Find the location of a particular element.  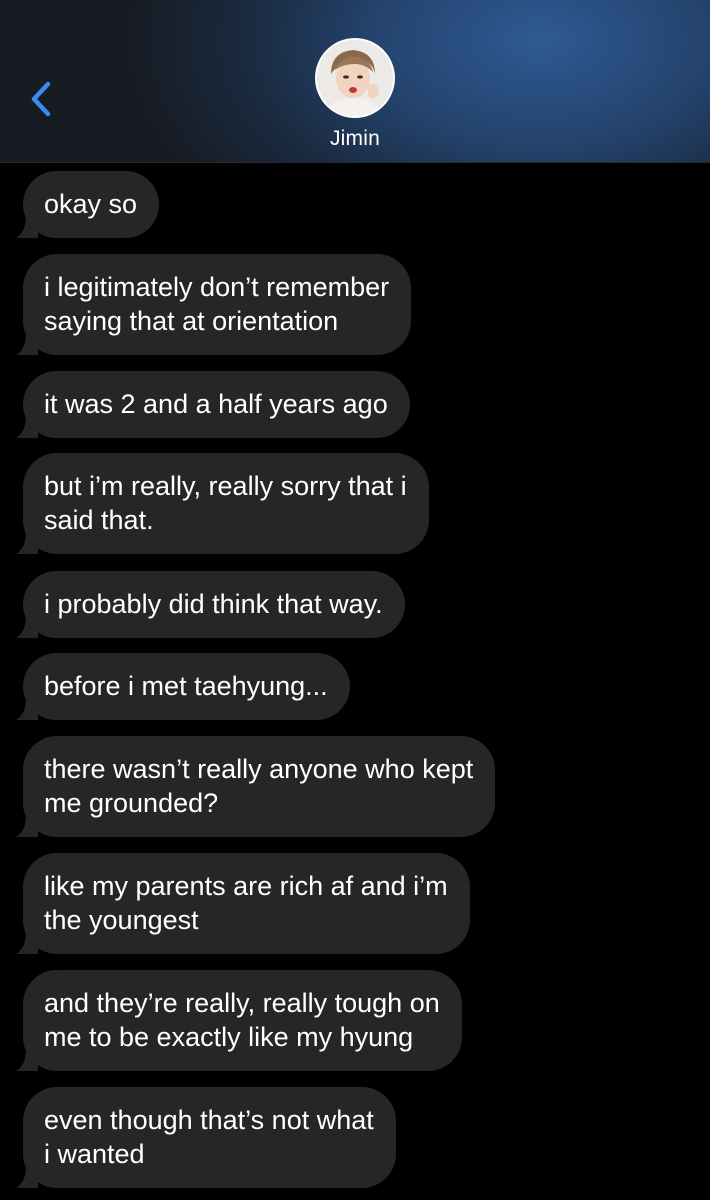

message-text: said that. is located at coordinates (99, 520).